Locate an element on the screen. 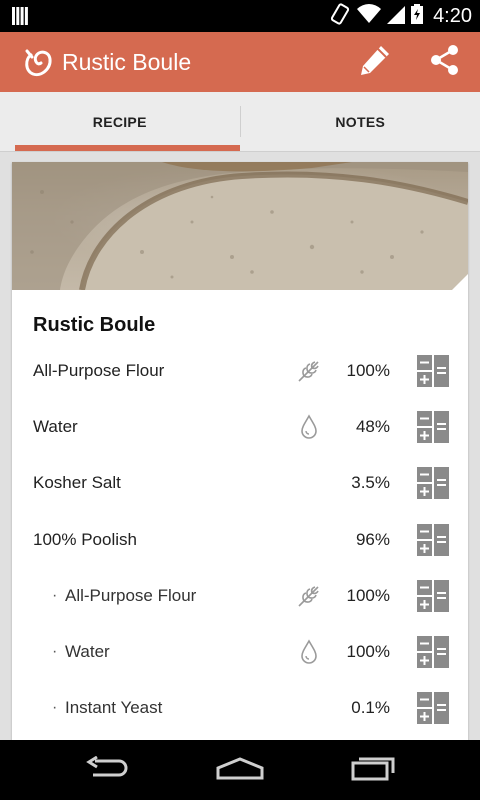  app-title: Rustic Boule is located at coordinates (127, 61).